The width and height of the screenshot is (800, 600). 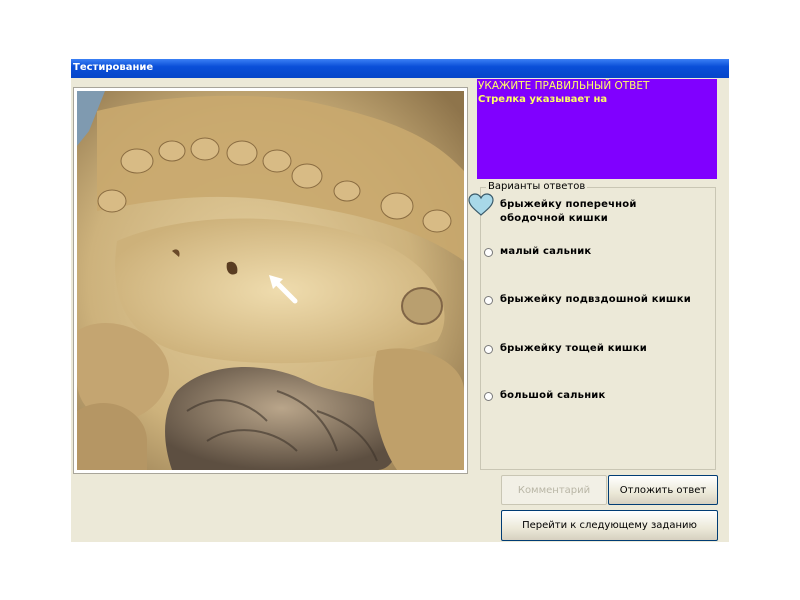 What do you see at coordinates (564, 86) in the screenshot?
I see `question-header: УКАЖИТЕ ПРАВИЛЬНЫЙ ОТВЕТ` at bounding box center [564, 86].